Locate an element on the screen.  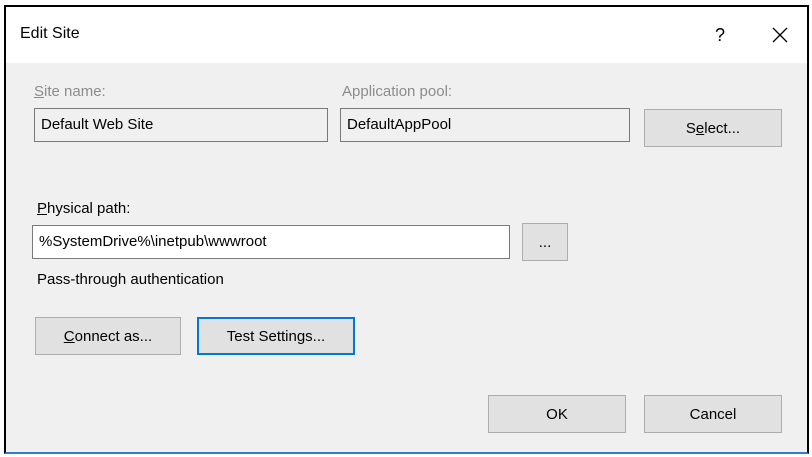
site-name-field: Default Web Site is located at coordinates (181, 125).